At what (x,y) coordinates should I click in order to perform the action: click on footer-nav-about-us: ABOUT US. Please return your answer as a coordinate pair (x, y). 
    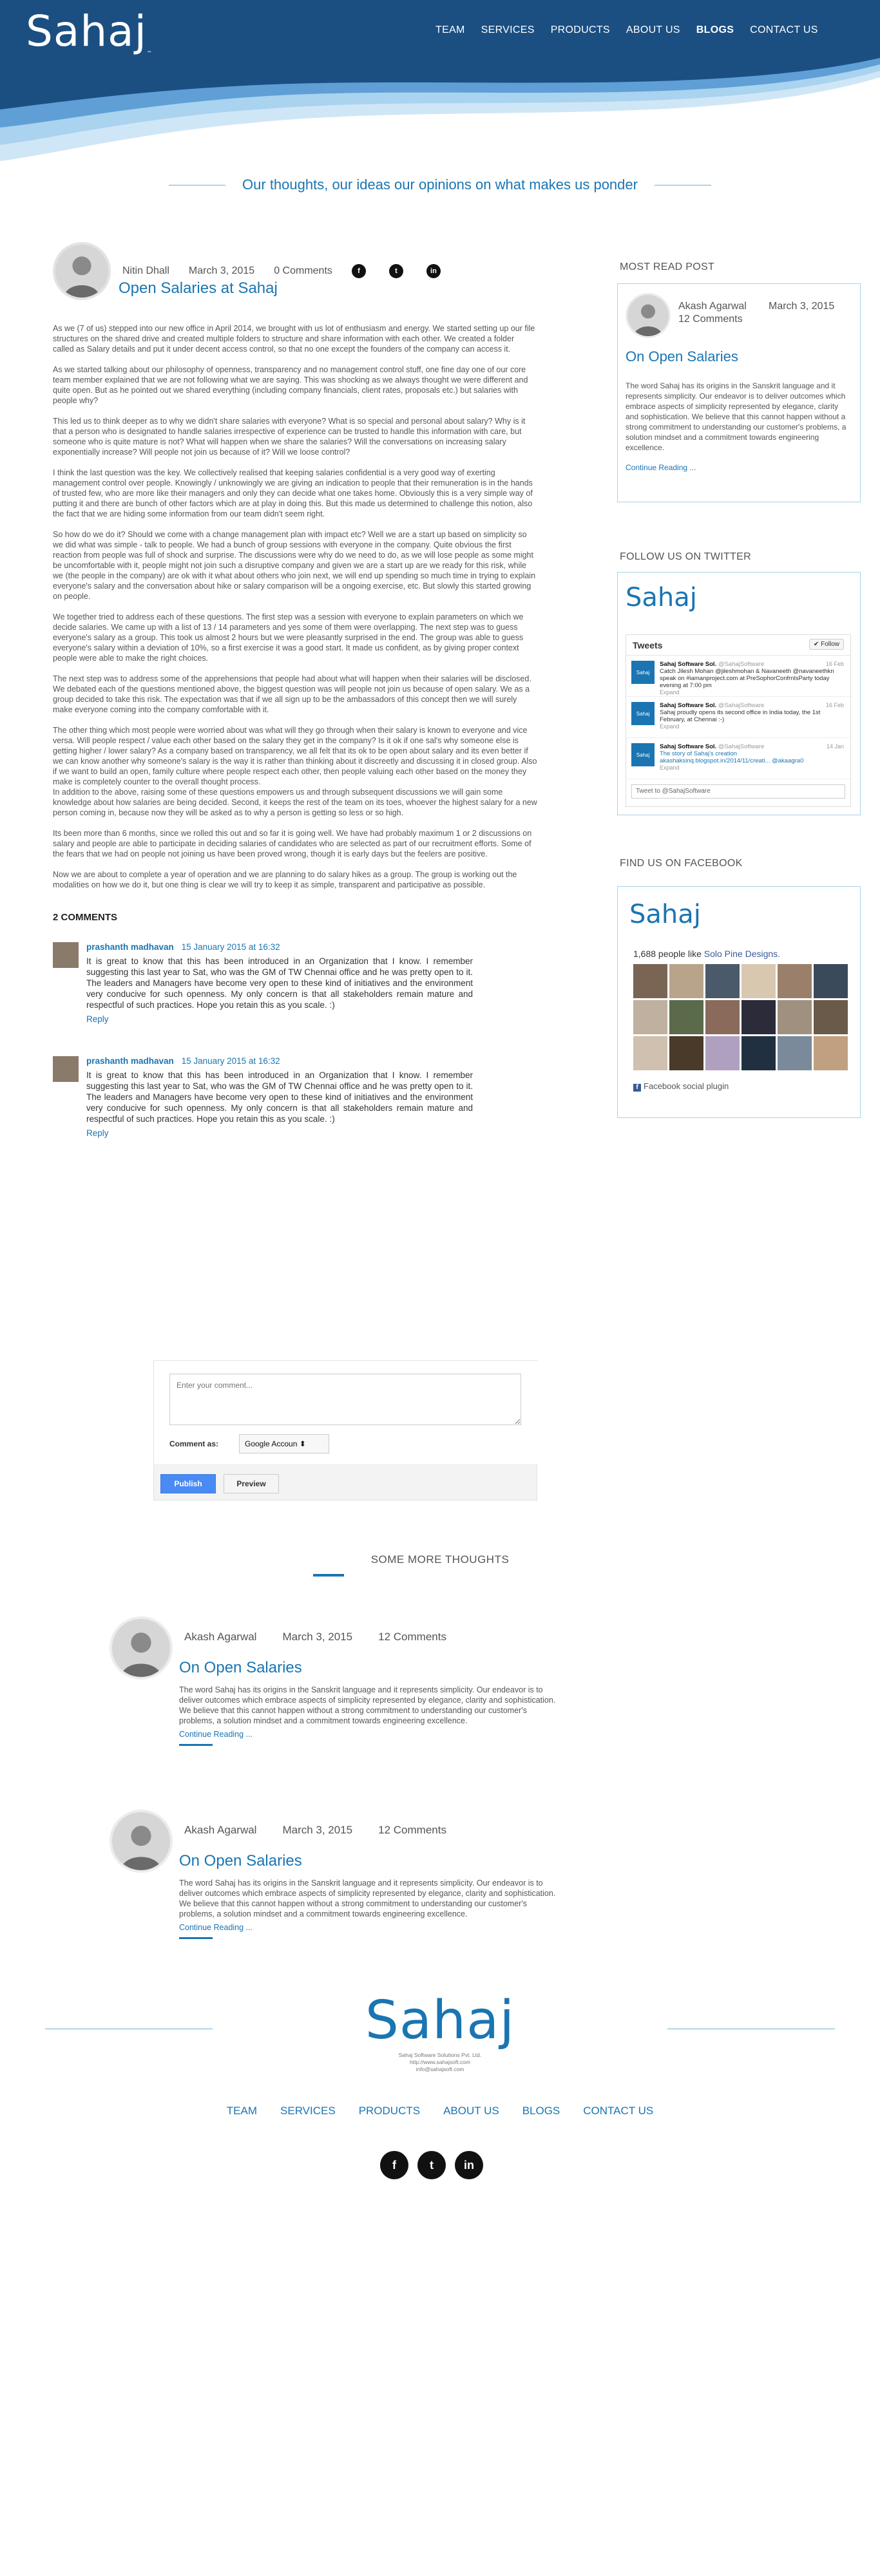
    Looking at the image, I should click on (471, 2111).